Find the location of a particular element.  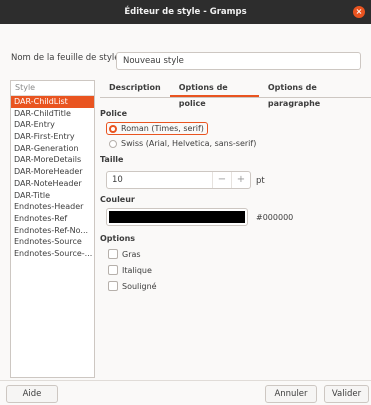

tab-description: Description is located at coordinates (135, 88).